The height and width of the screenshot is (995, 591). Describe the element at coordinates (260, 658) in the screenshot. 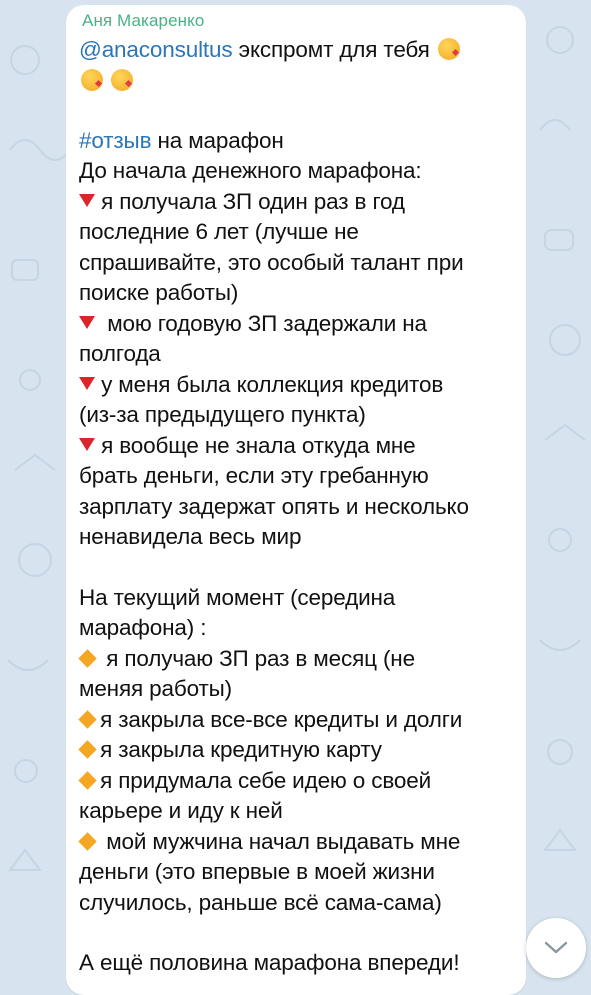

I see `bullet-text: я получаю ЗП раз в месяц (не` at that location.